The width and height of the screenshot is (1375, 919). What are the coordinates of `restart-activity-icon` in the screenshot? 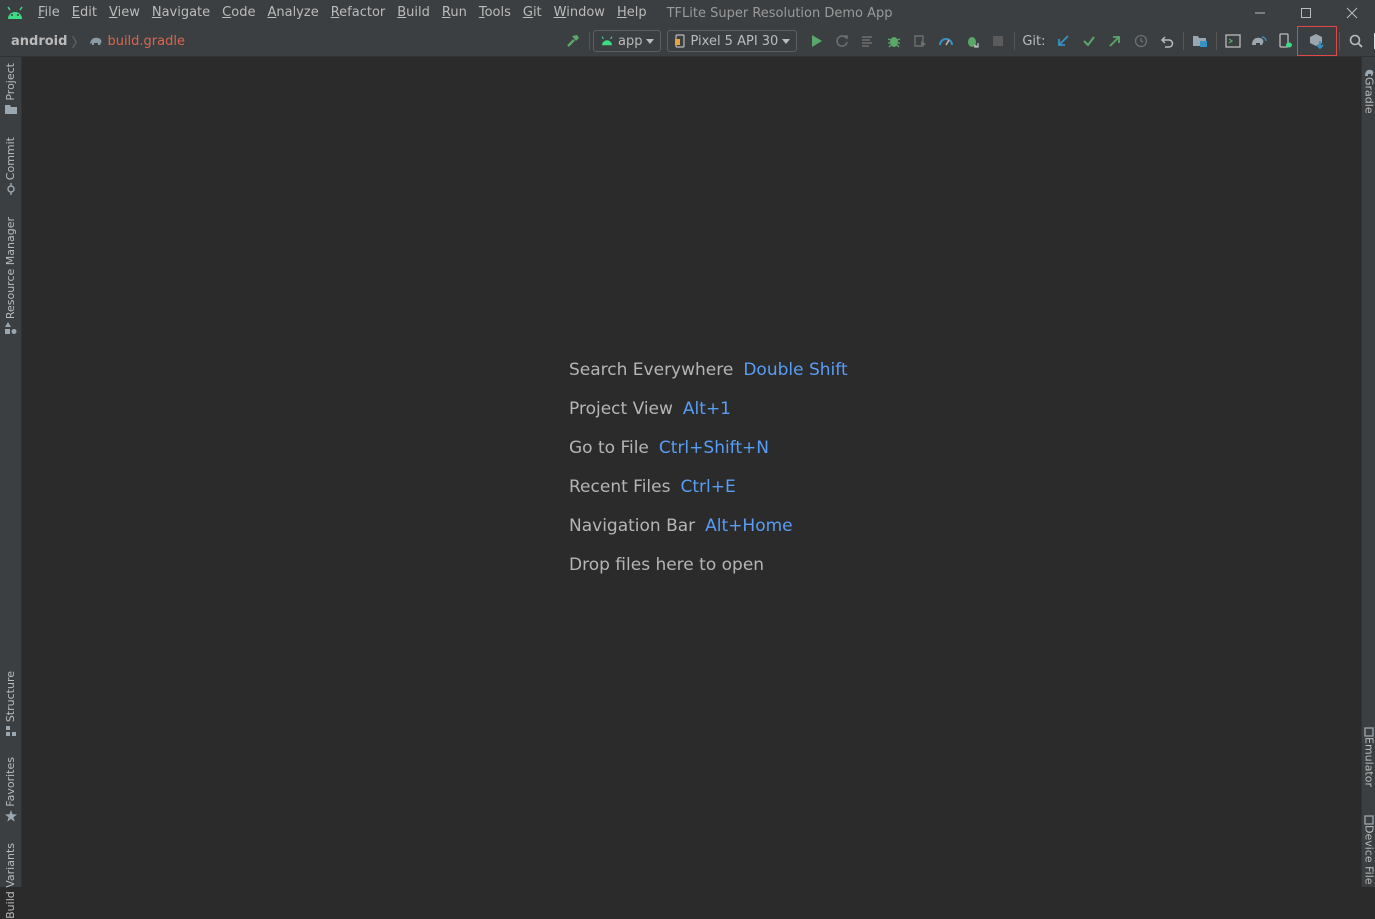 It's located at (842, 41).